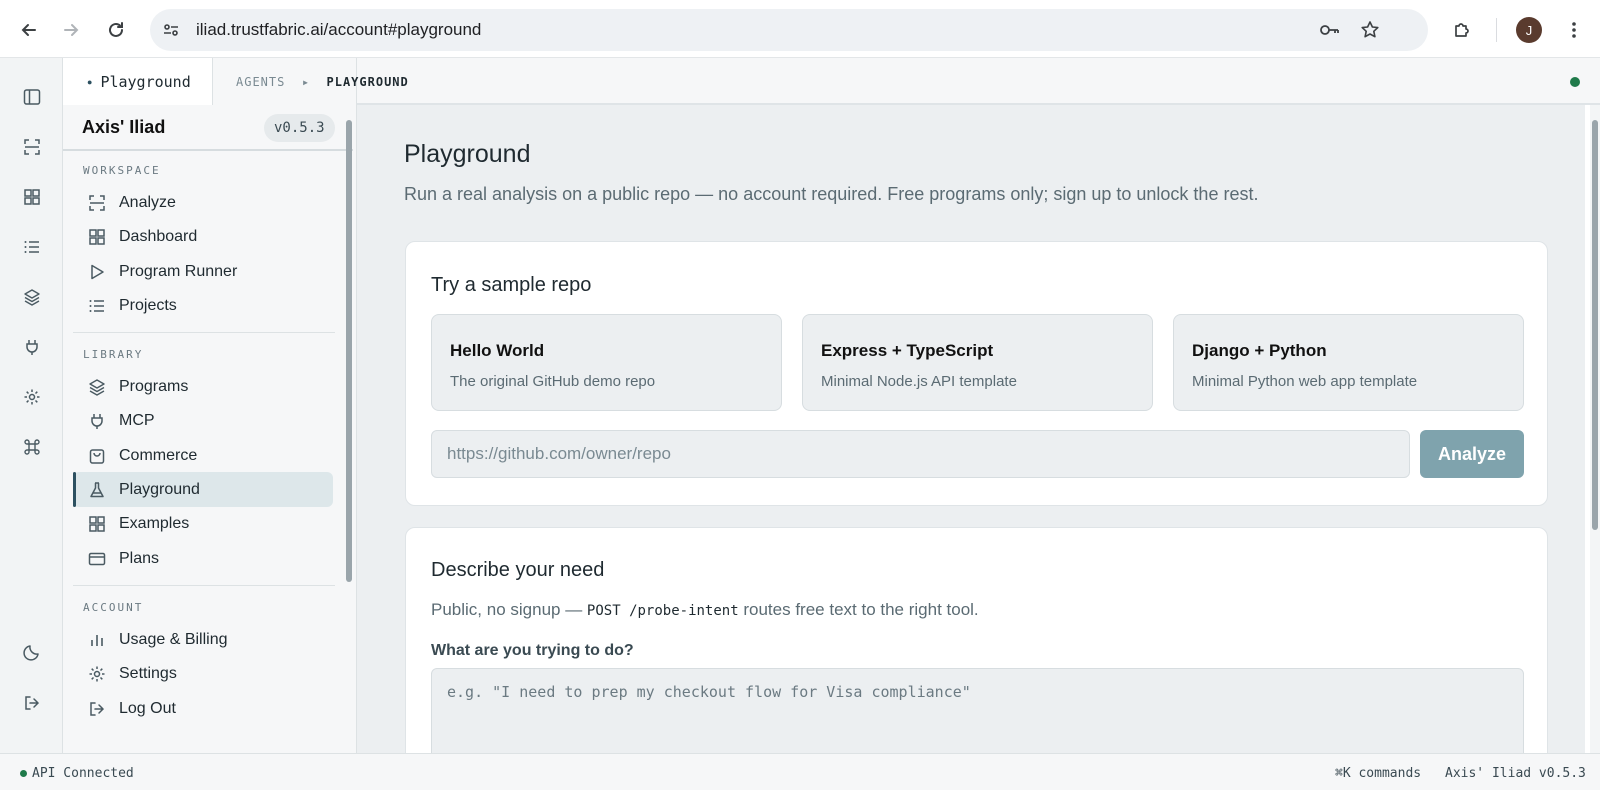  What do you see at coordinates (158, 455) in the screenshot?
I see `sidebar-item-label: Commerce` at bounding box center [158, 455].